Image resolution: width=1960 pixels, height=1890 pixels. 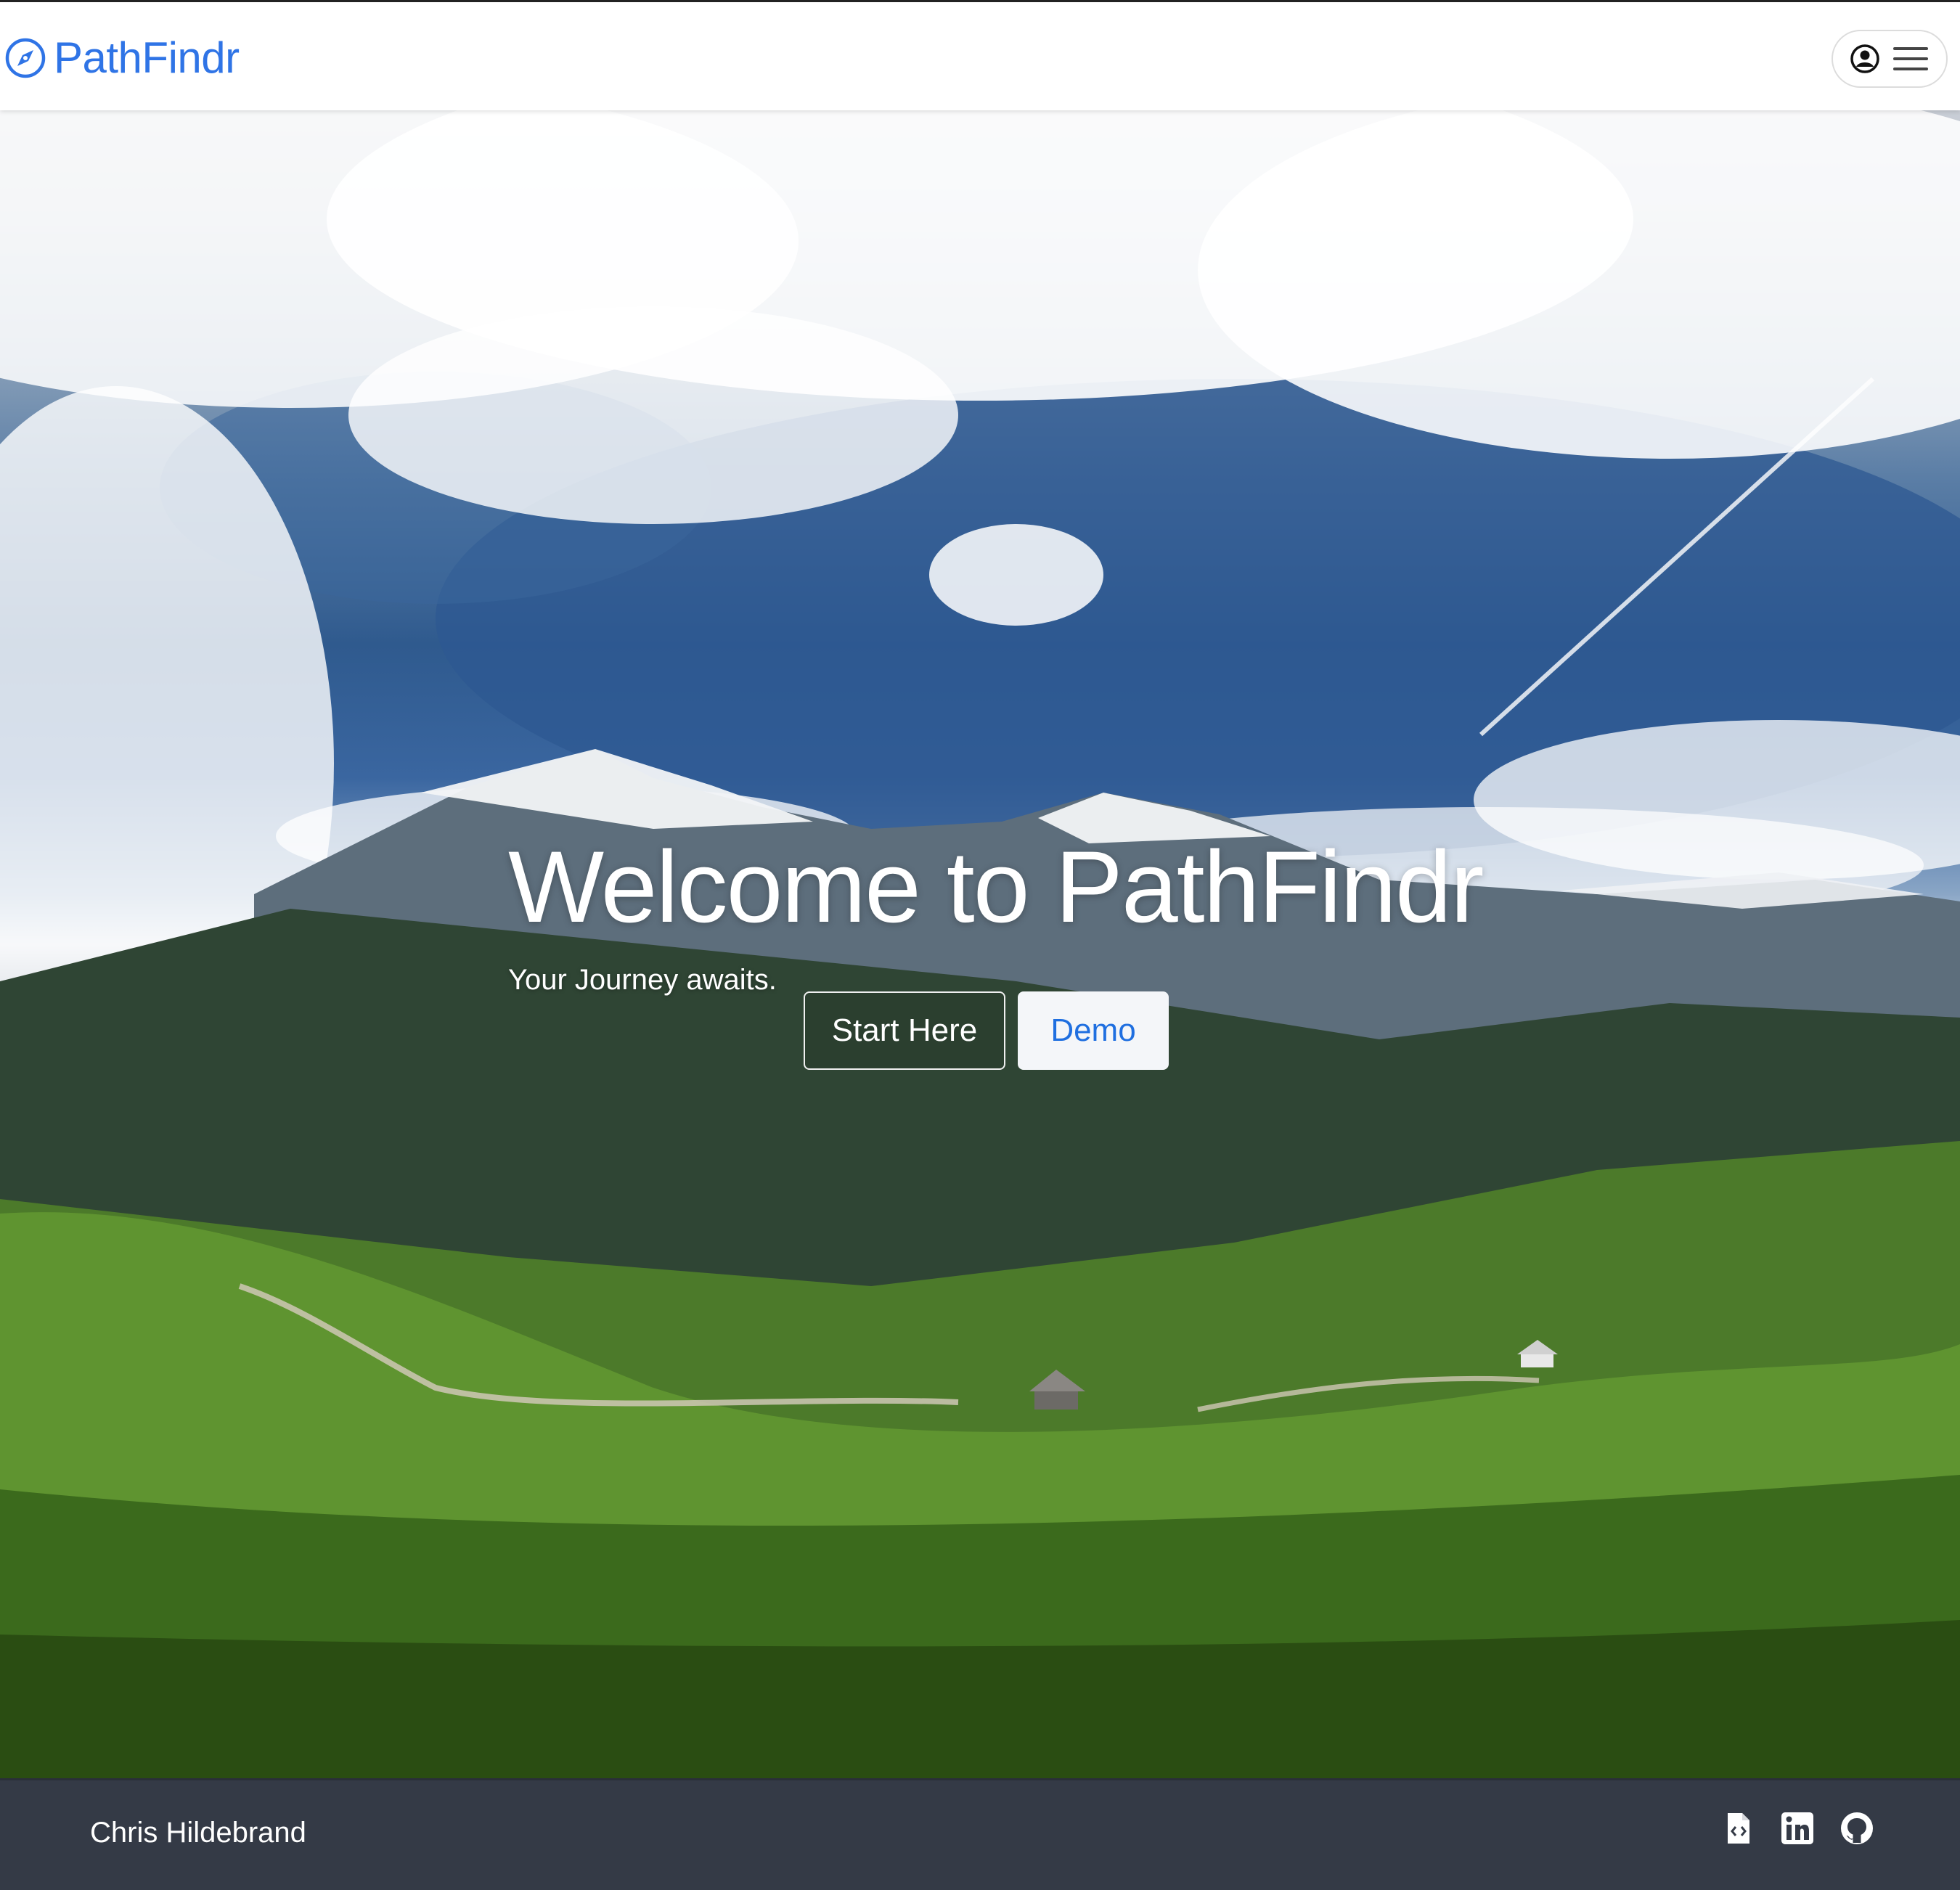 I want to click on brand-link: PathFindr, so click(x=122, y=58).